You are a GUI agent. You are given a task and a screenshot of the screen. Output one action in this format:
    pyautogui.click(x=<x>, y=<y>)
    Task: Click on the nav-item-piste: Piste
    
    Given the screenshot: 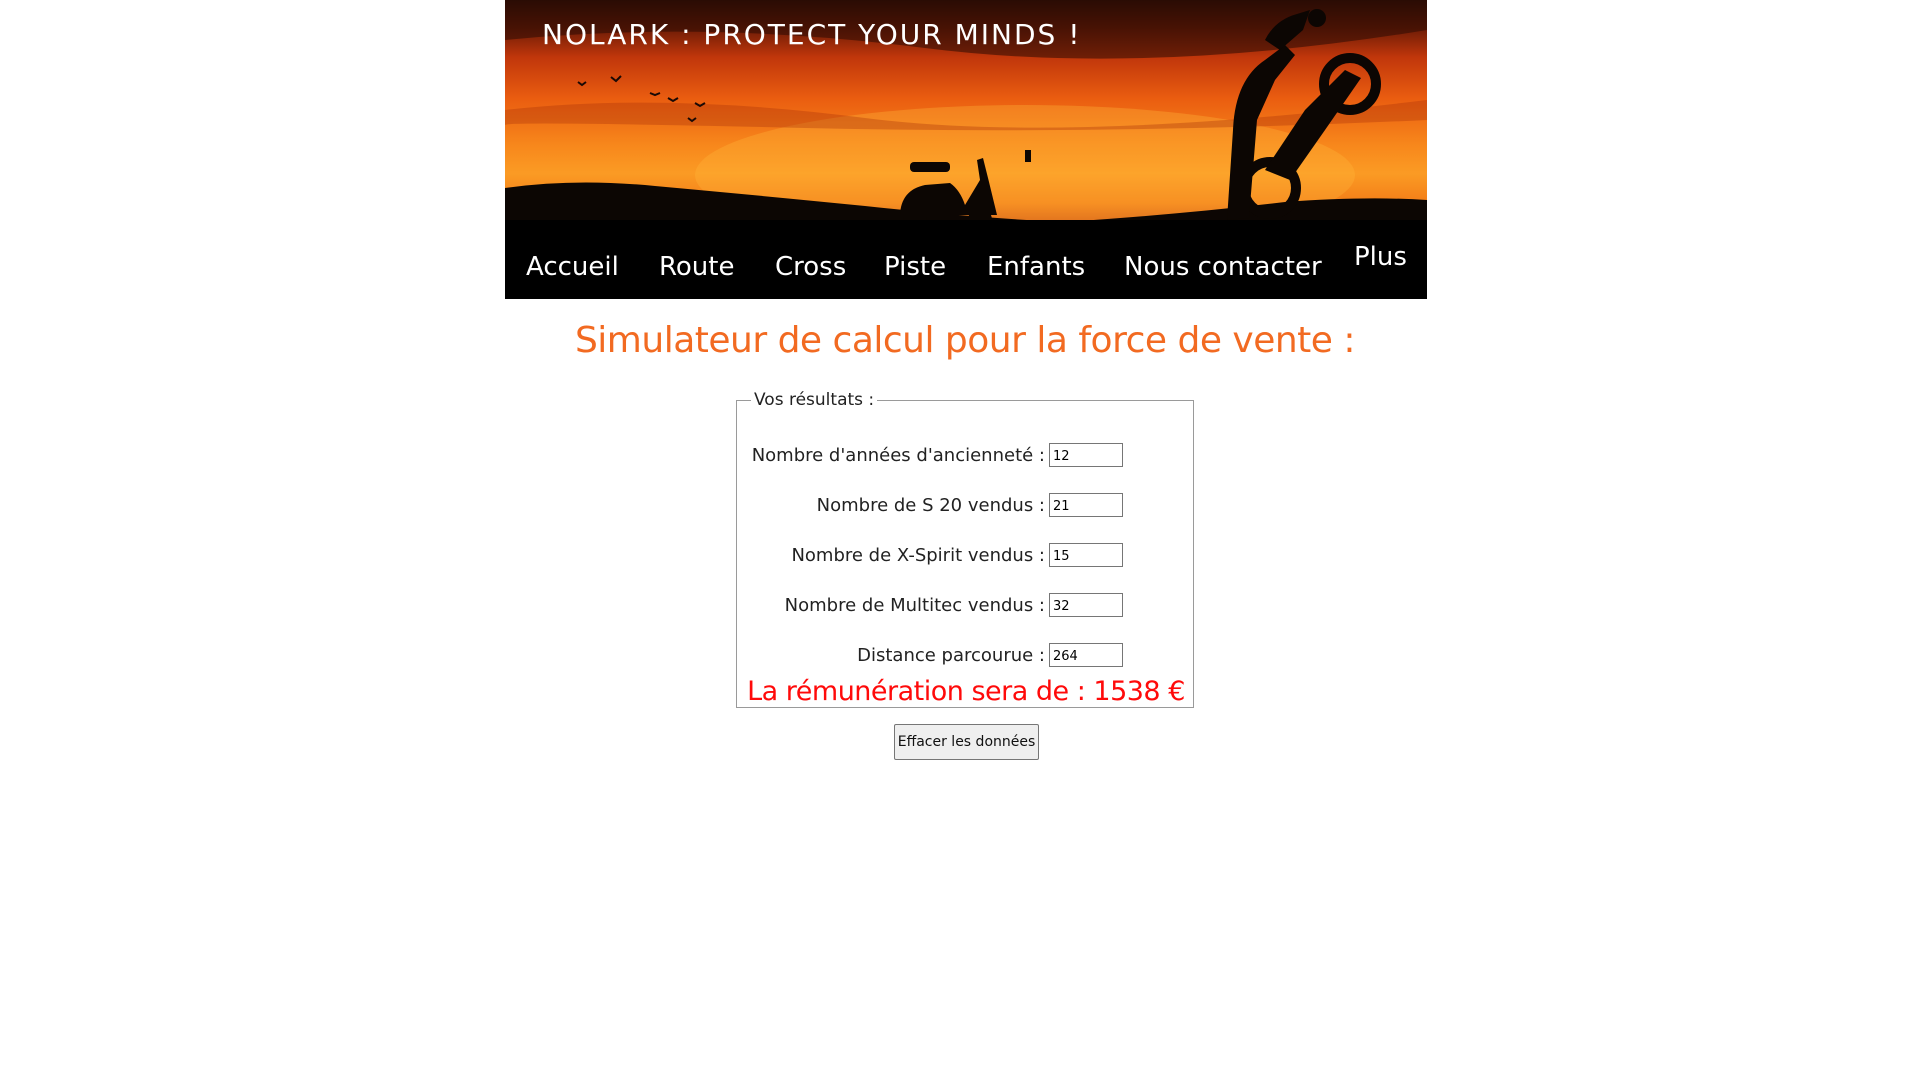 What is the action you would take?
    pyautogui.click(x=915, y=267)
    